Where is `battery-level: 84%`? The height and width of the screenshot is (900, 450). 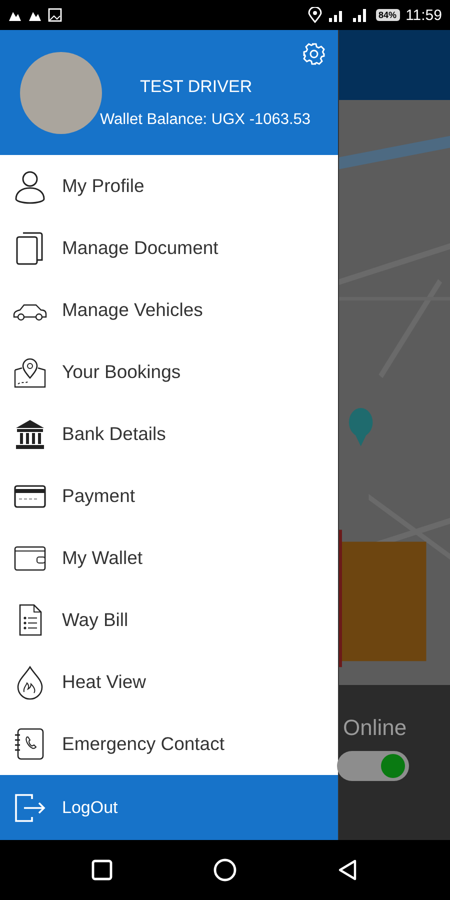 battery-level: 84% is located at coordinates (388, 15).